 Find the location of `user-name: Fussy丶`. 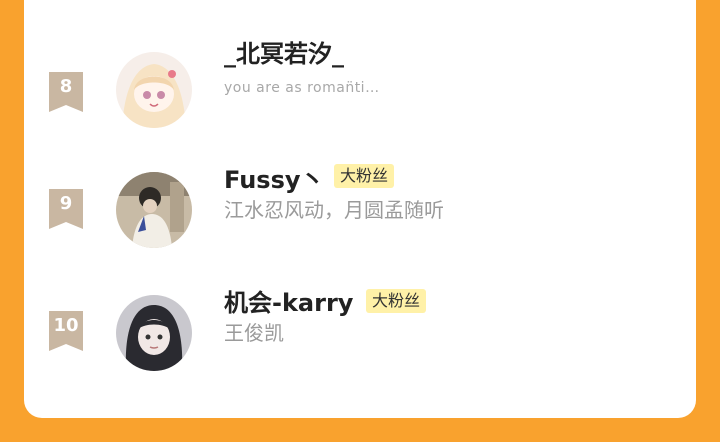

user-name: Fussy丶 is located at coordinates (274, 180).